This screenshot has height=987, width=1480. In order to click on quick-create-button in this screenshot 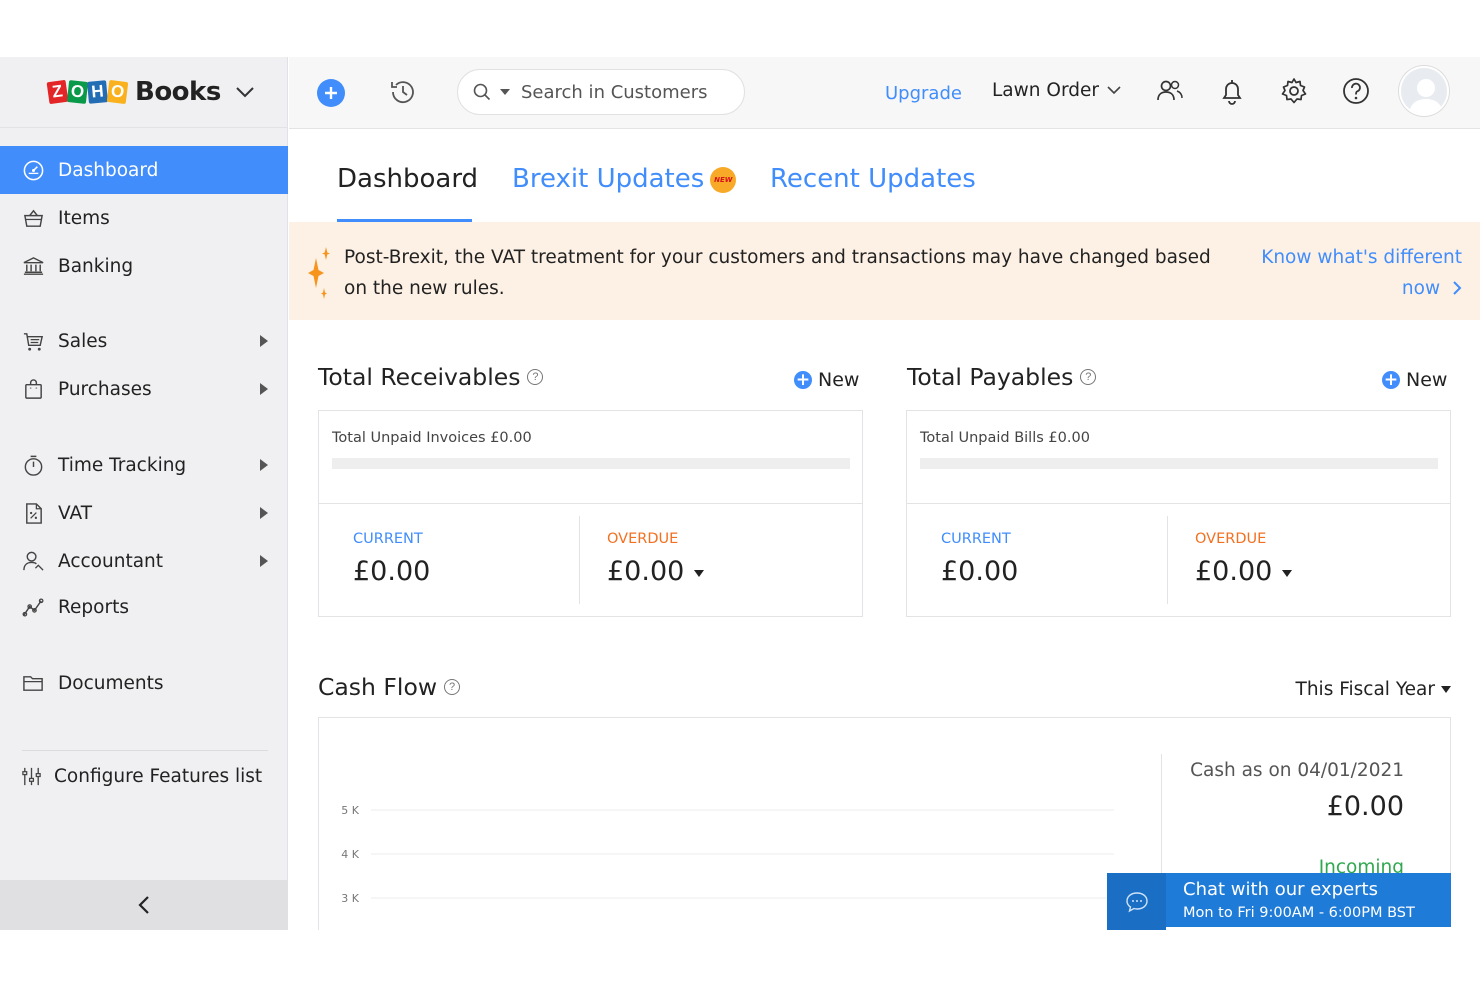, I will do `click(331, 93)`.